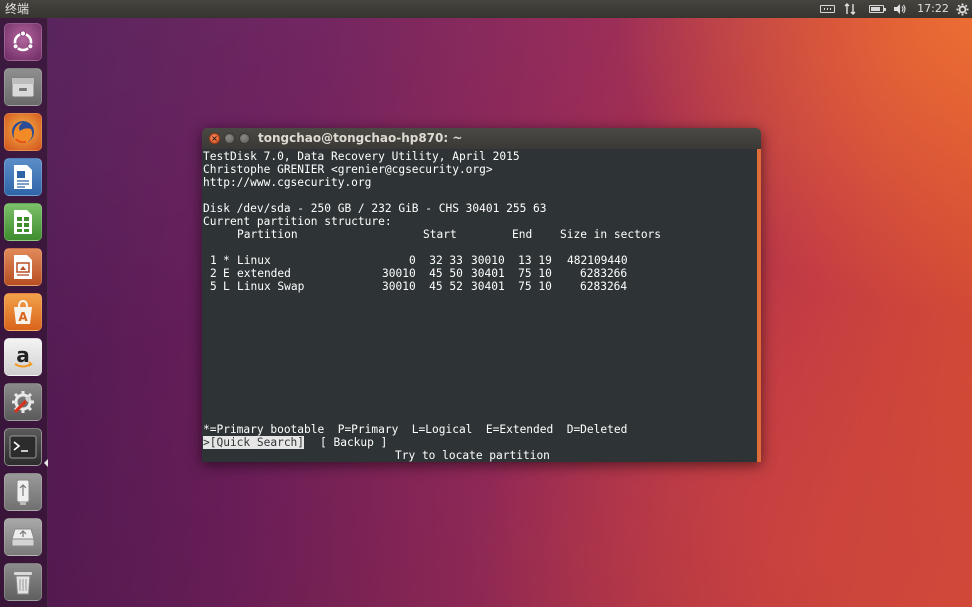 Image resolution: width=972 pixels, height=607 pixels. Describe the element at coordinates (229, 138) in the screenshot. I see `minimize-button` at that location.